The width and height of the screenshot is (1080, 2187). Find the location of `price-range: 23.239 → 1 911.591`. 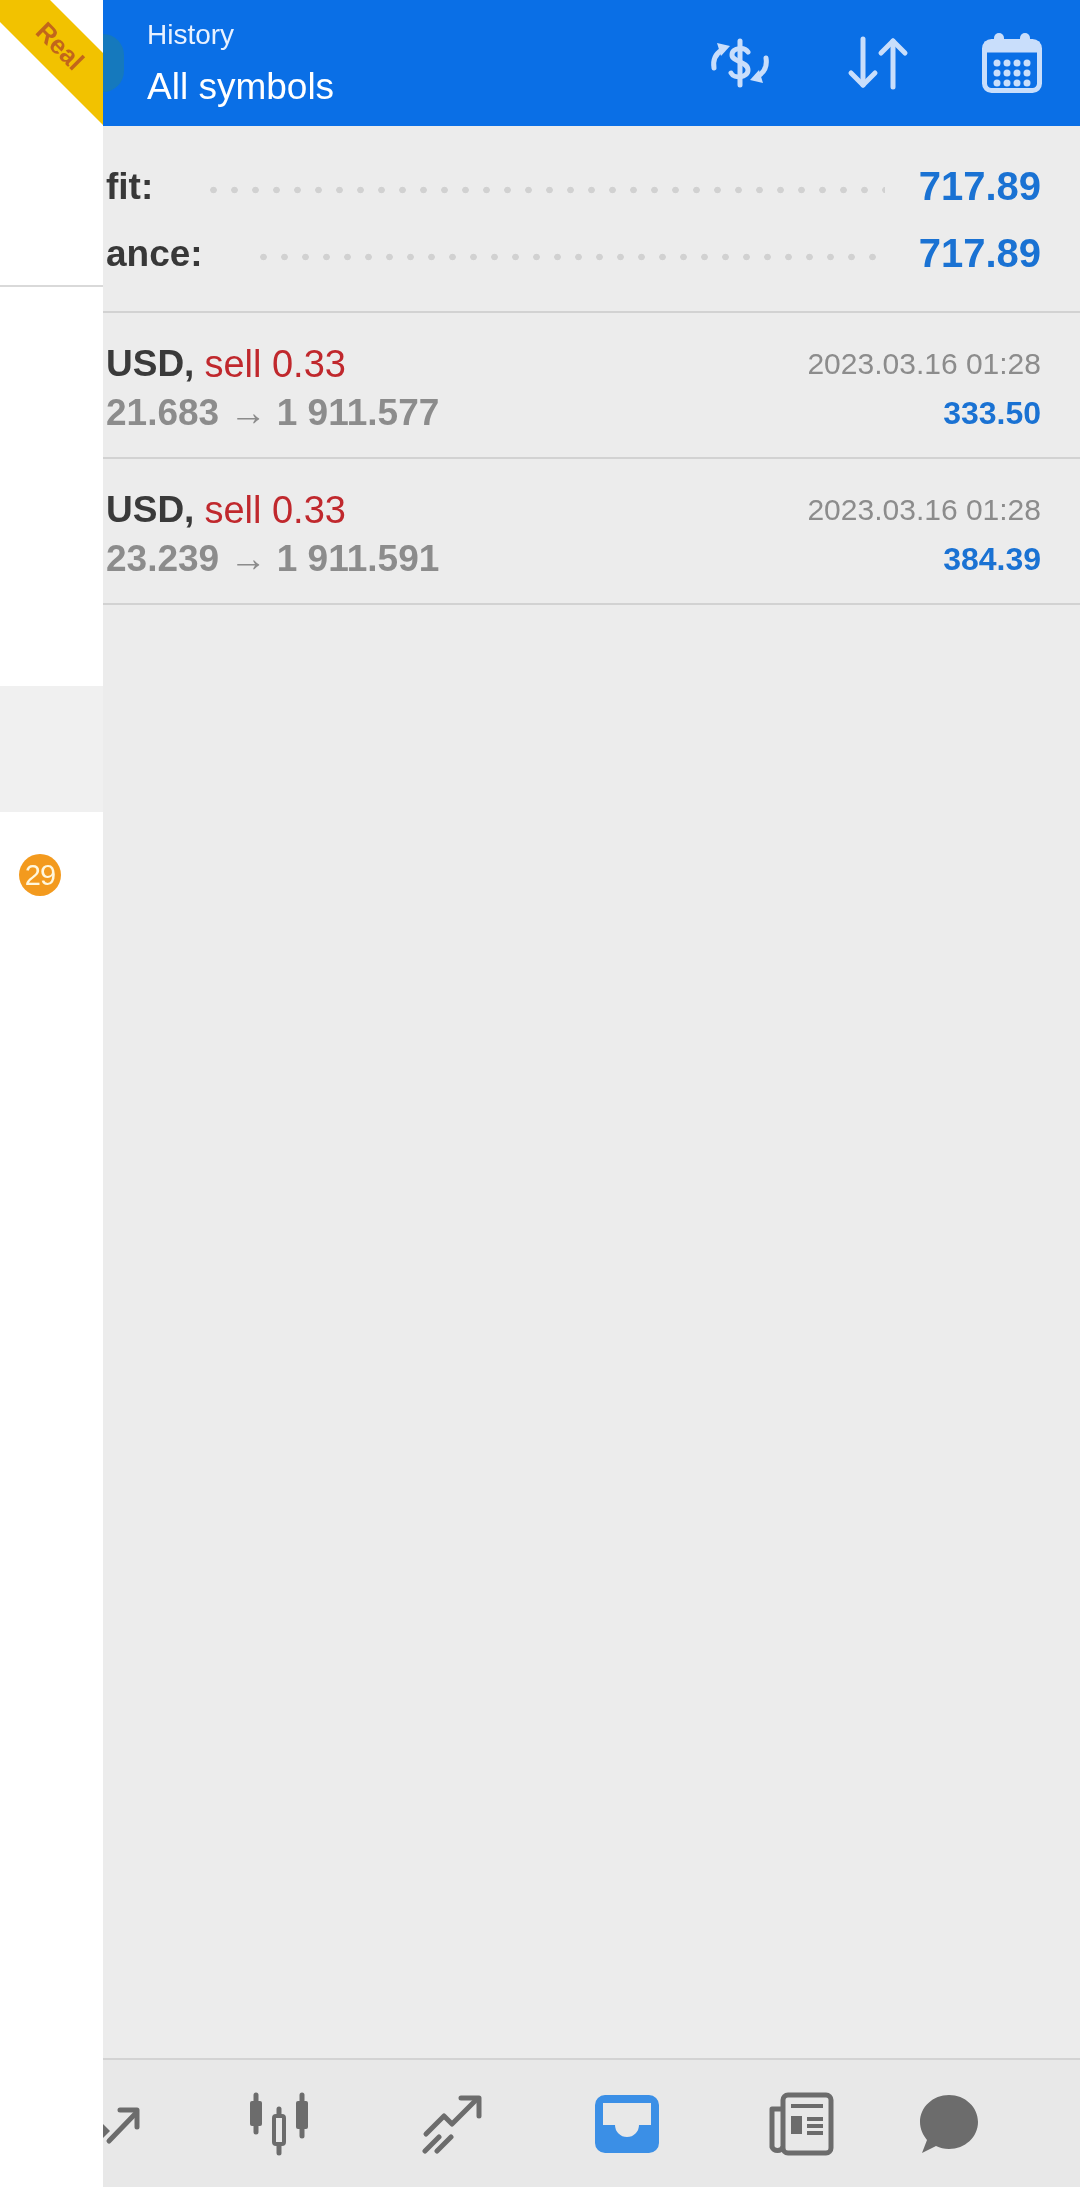

price-range: 23.239 → 1 911.591 is located at coordinates (273, 559).